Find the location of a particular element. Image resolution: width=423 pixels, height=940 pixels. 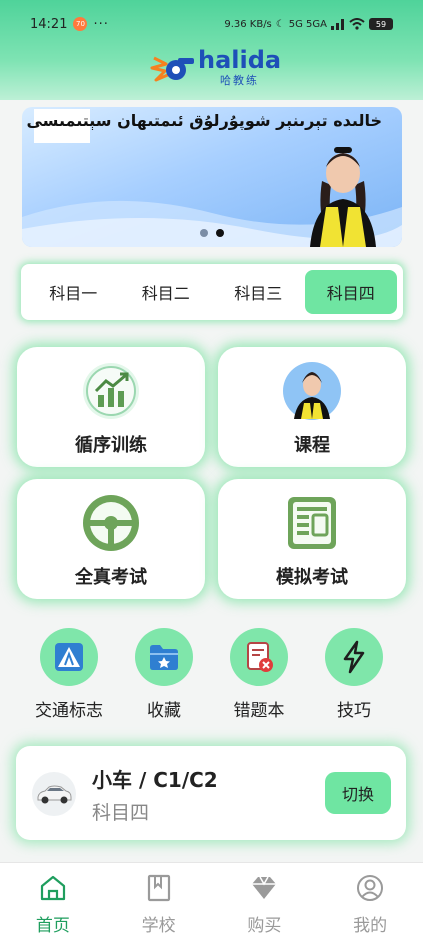

status-time: 14:21 is located at coordinates (49, 24).